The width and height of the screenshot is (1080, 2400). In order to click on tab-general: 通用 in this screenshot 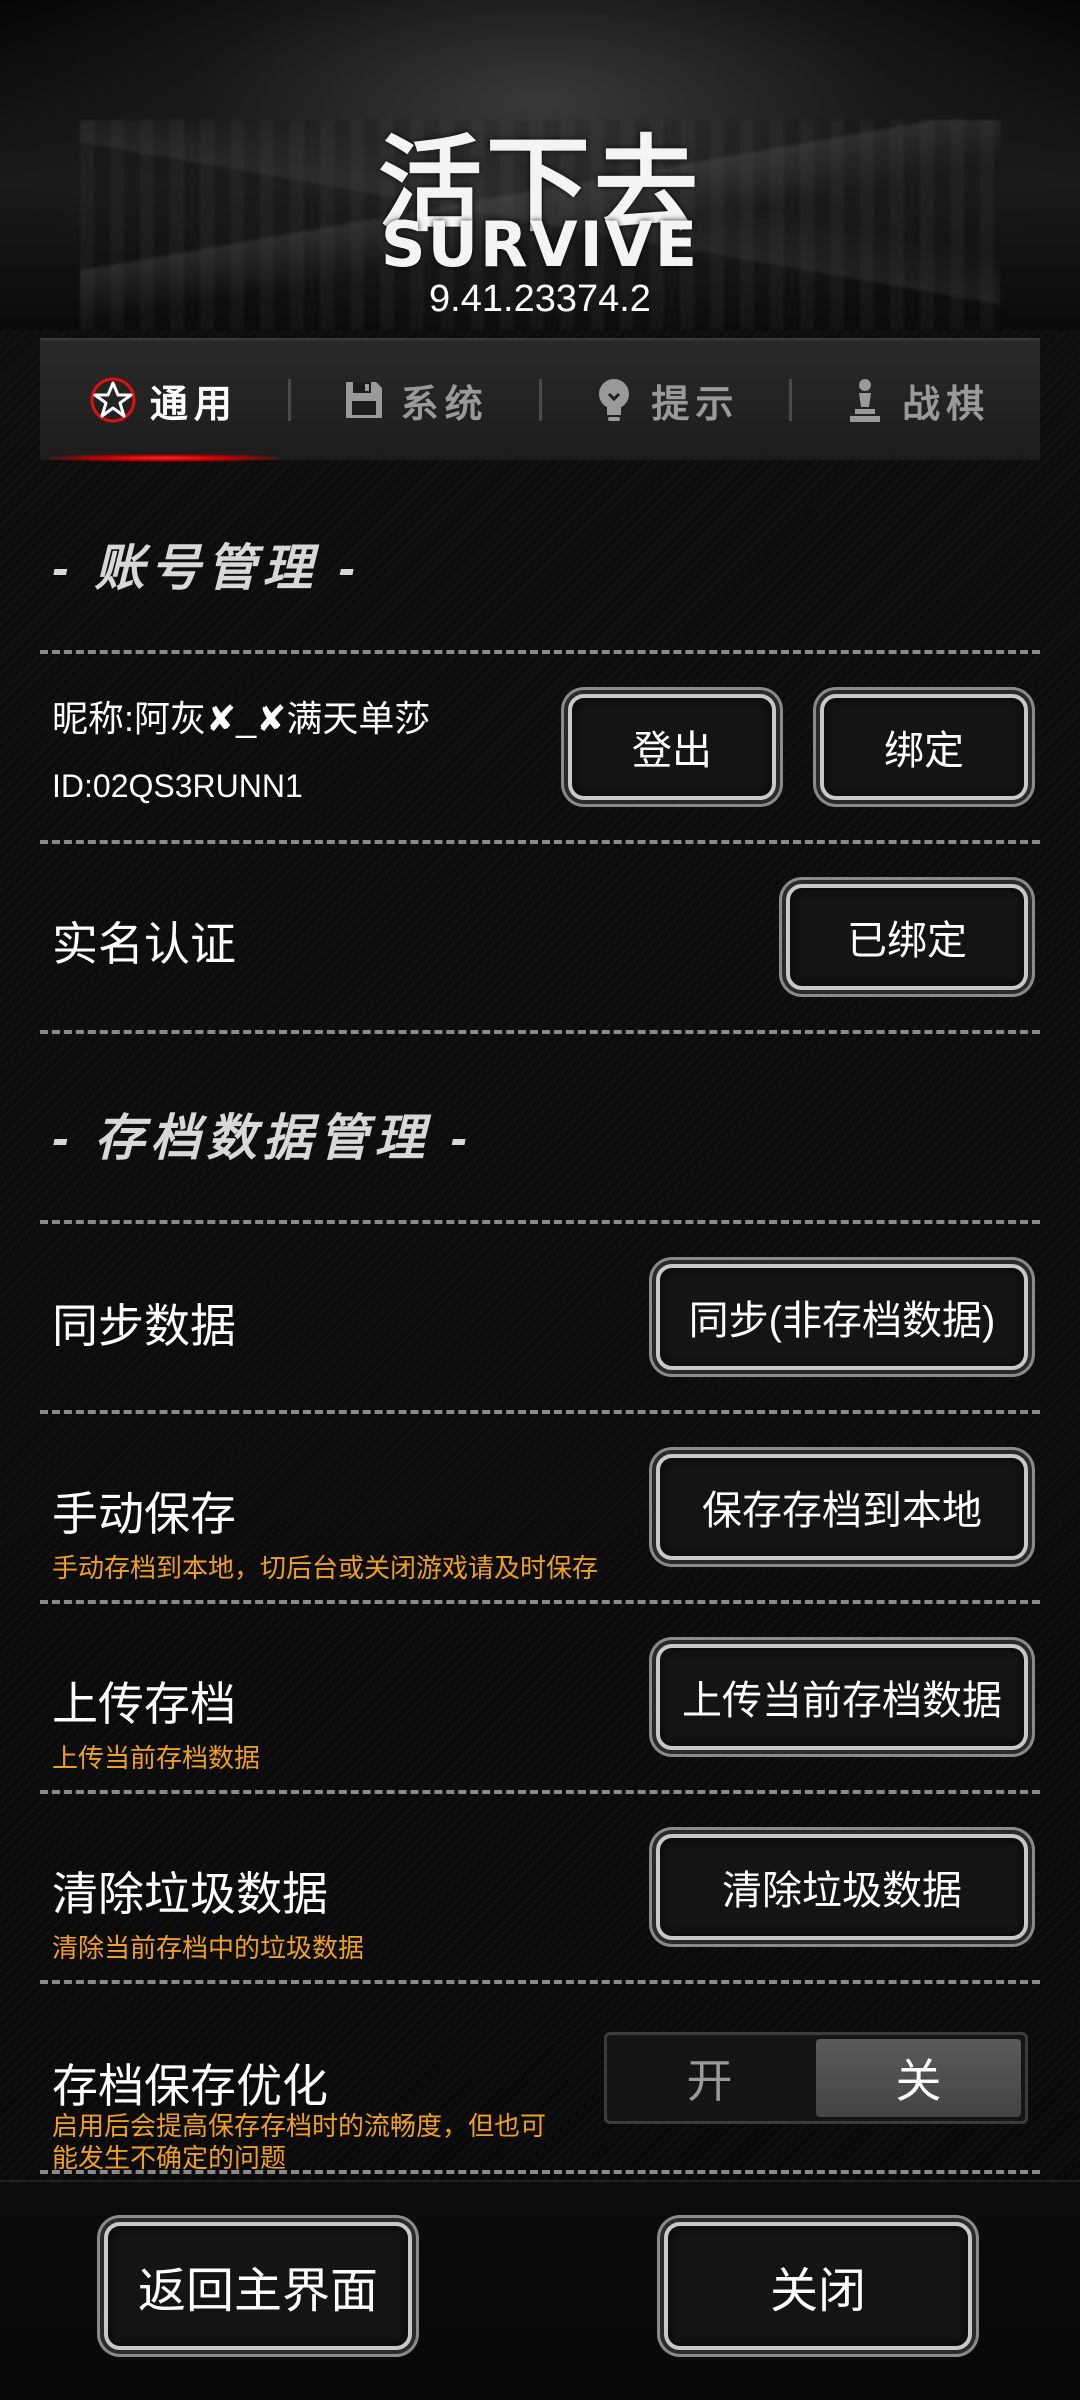, I will do `click(164, 401)`.